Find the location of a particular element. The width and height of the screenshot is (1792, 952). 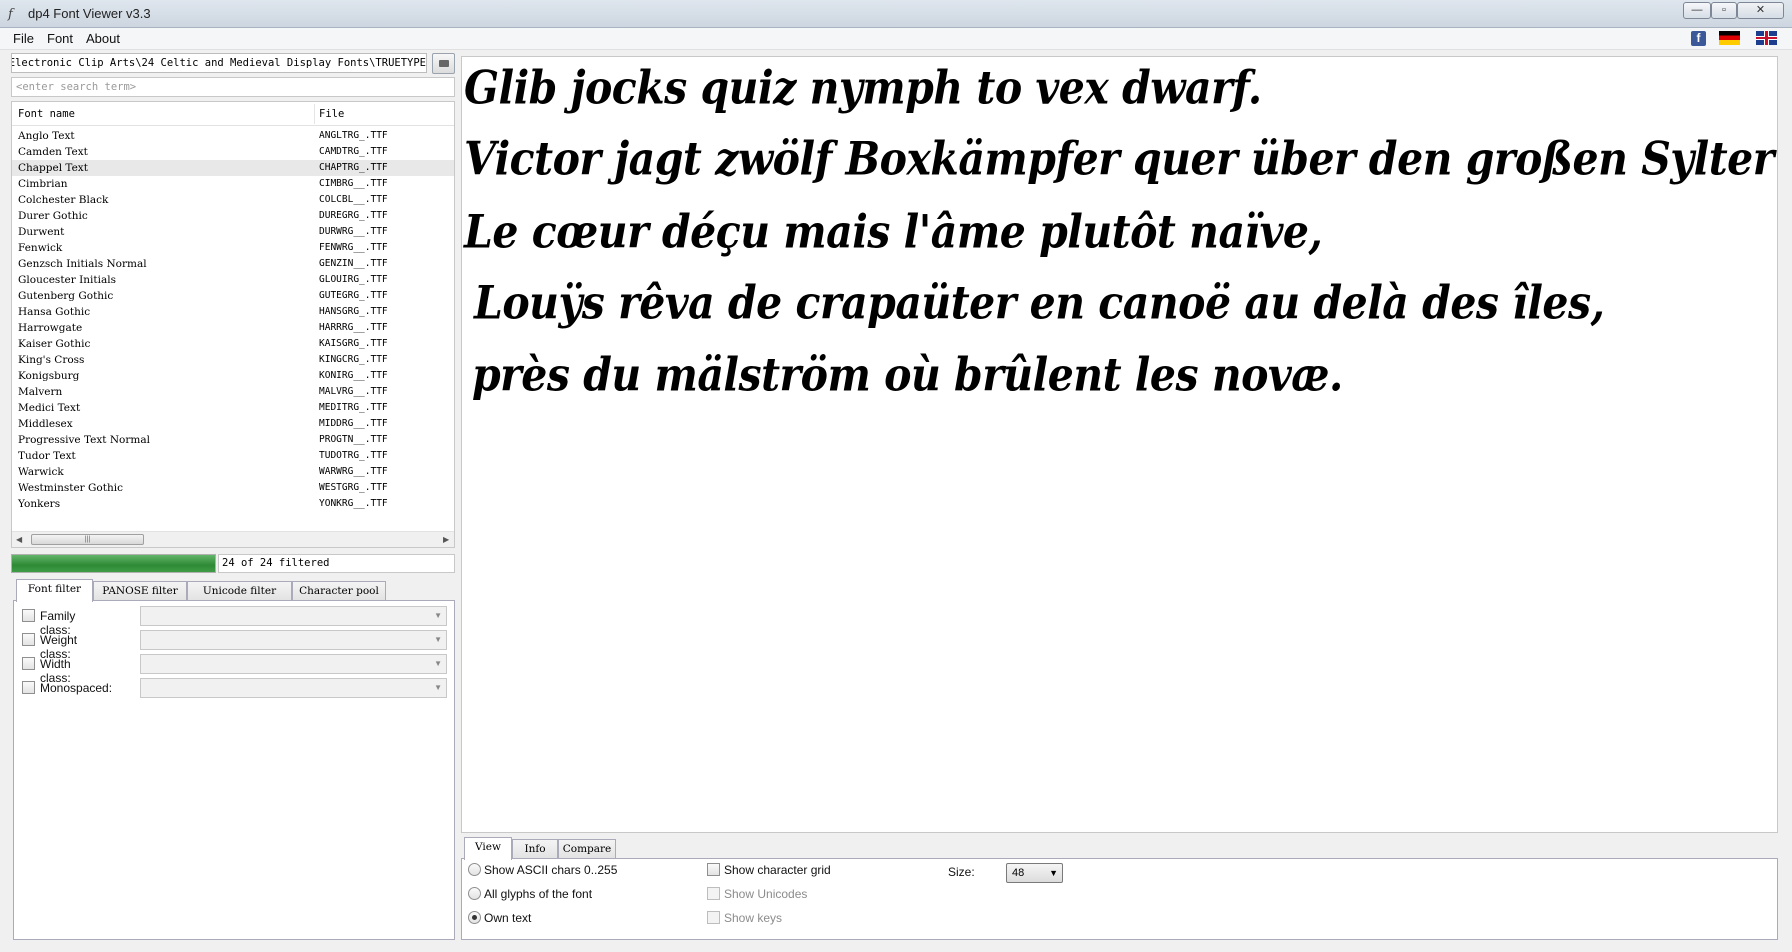

show-unicodes-checkbox is located at coordinates (713, 893).